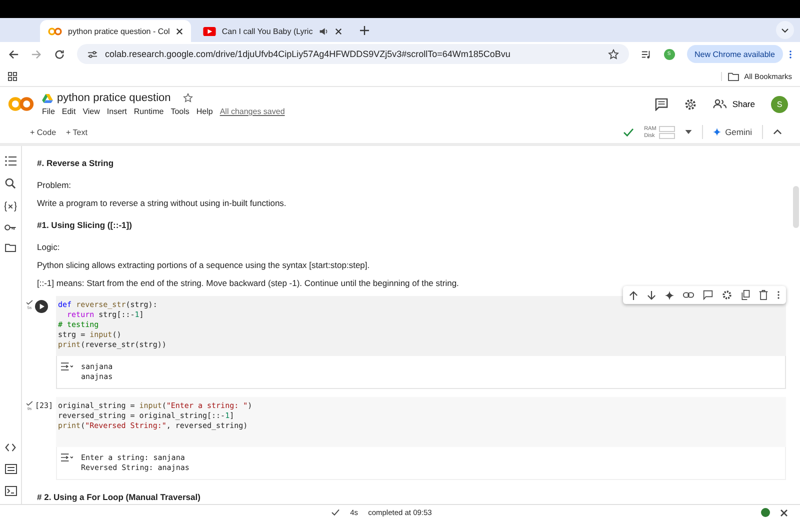 This screenshot has width=800, height=520. What do you see at coordinates (13, 54) in the screenshot?
I see `back-icon` at bounding box center [13, 54].